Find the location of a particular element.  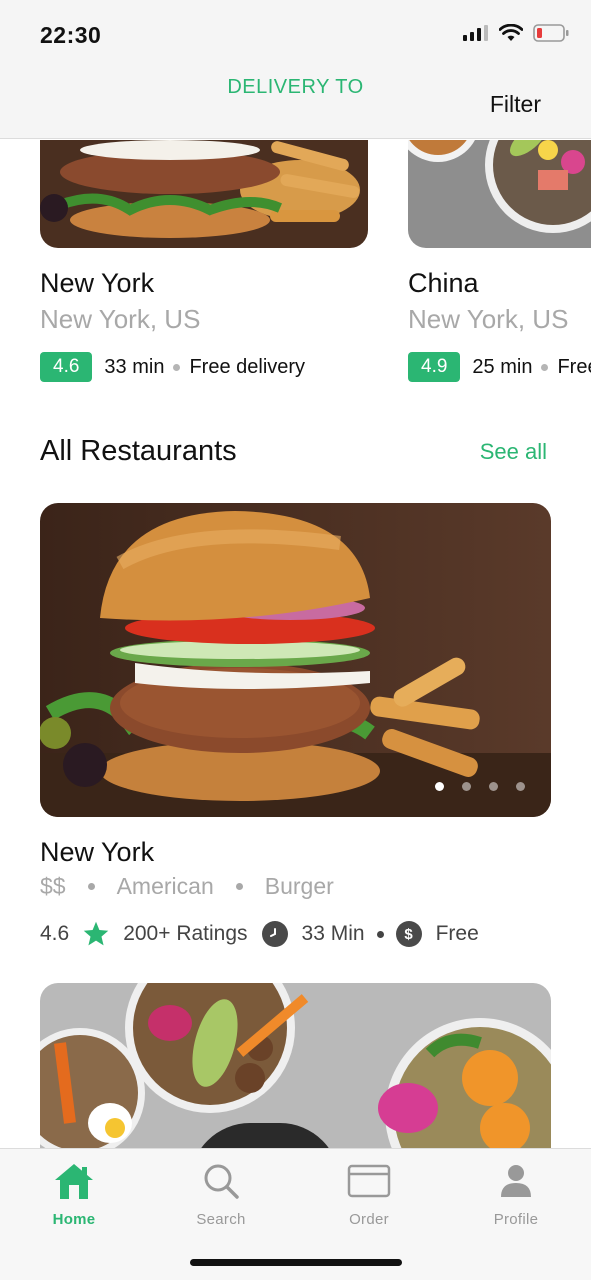

status-icons is located at coordinates (516, 33).